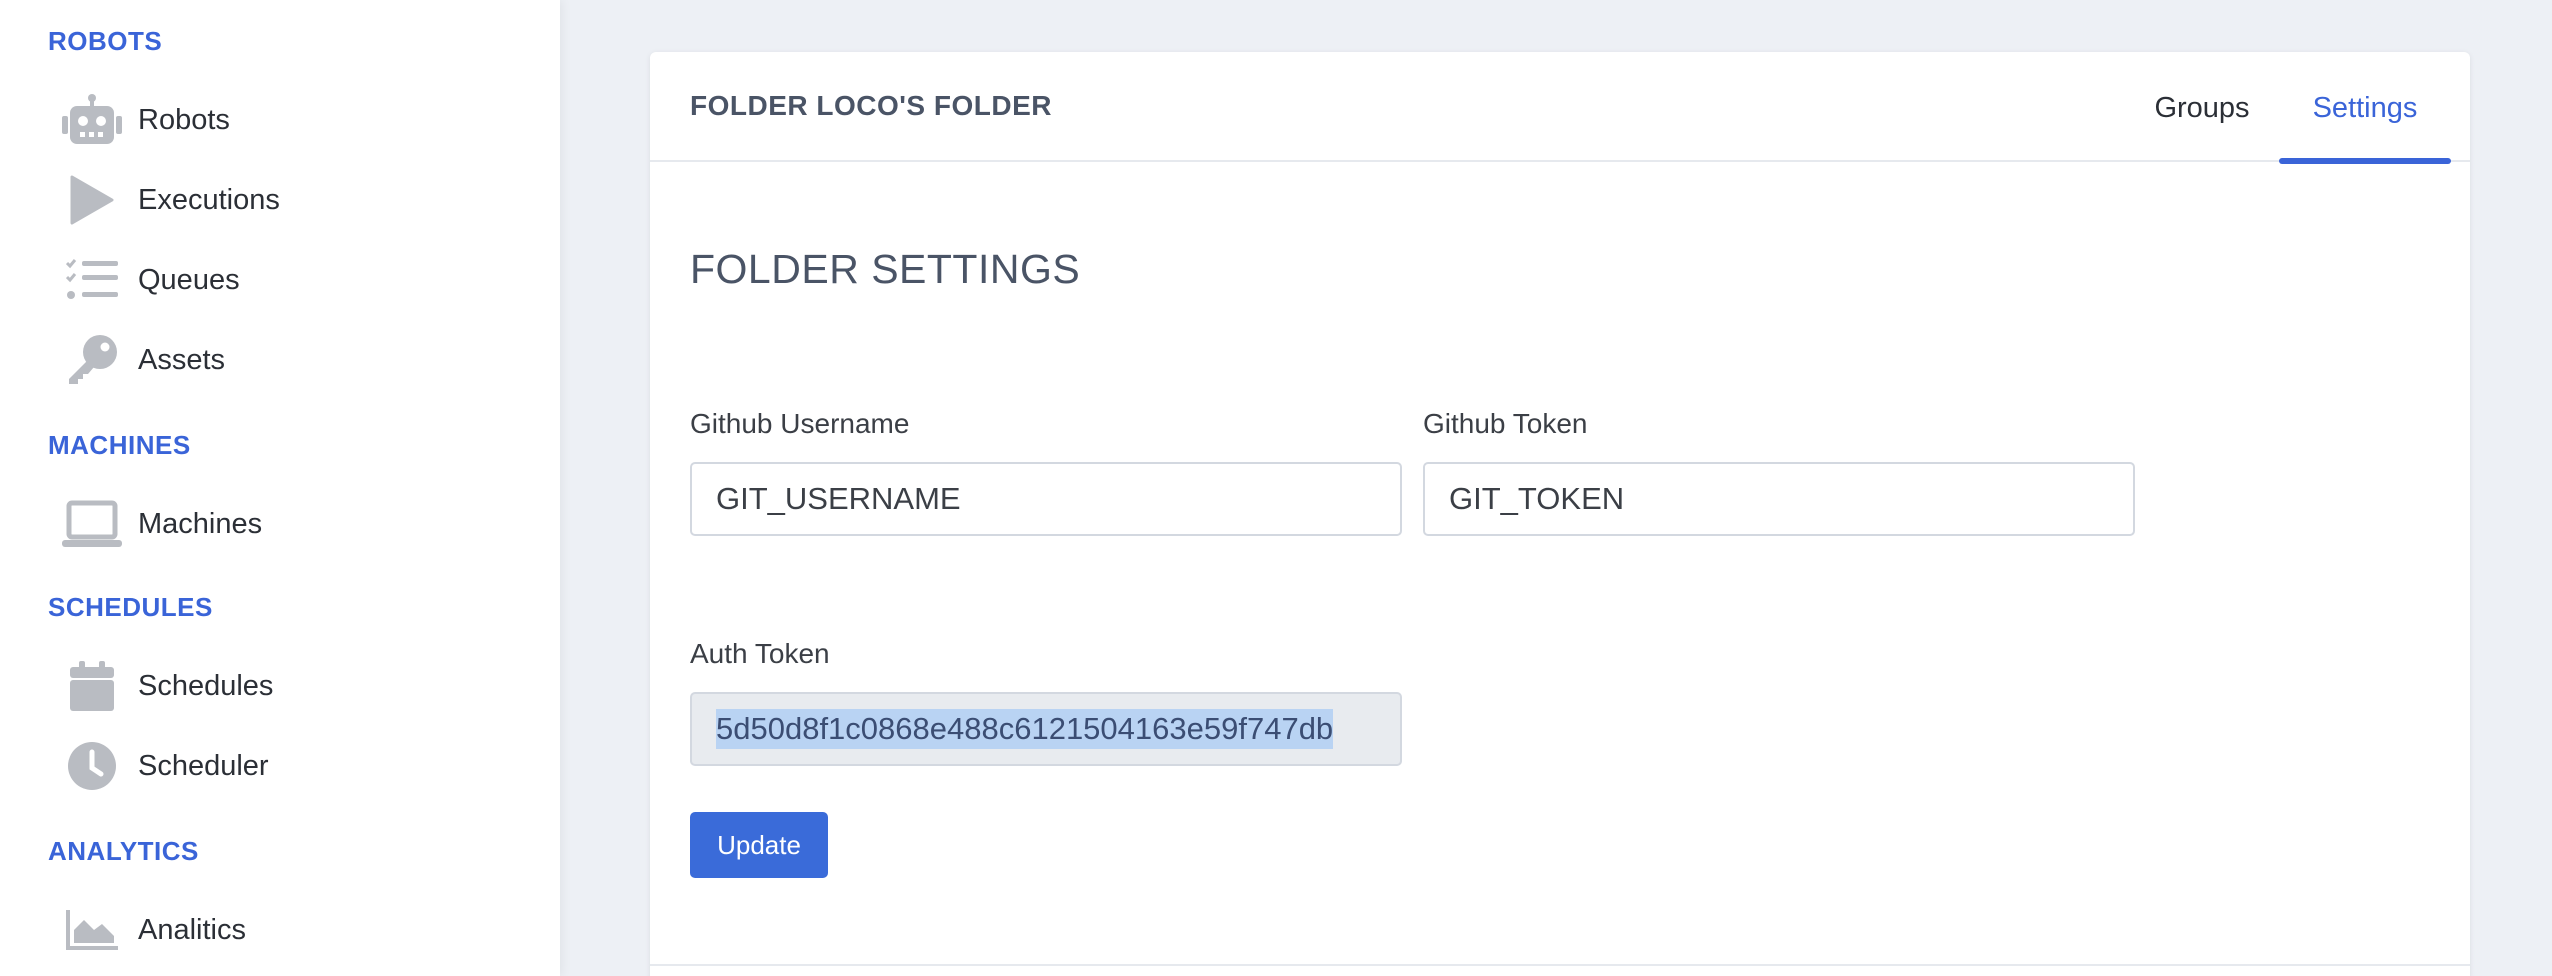 This screenshot has width=2552, height=976. Describe the element at coordinates (290, 686) in the screenshot. I see `sidebar-item-schedules: Schedules` at that location.